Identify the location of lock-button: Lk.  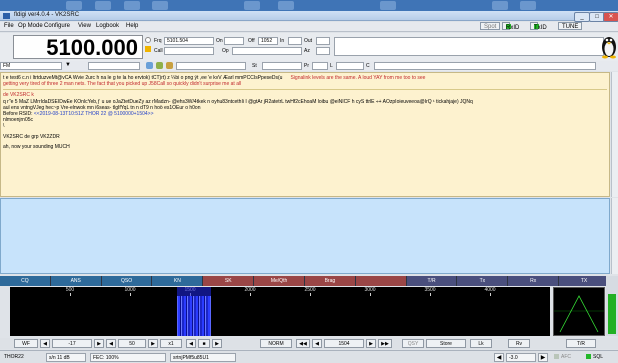
(481, 343).